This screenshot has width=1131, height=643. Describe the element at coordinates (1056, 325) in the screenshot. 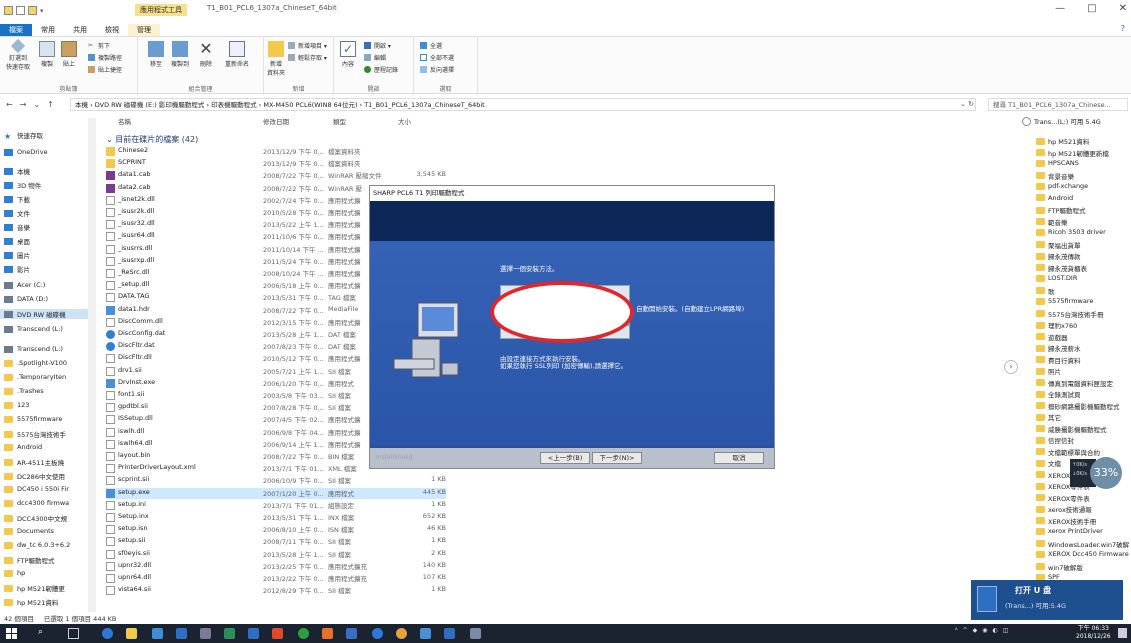

I see `right-pane-item: 理豹x760` at that location.